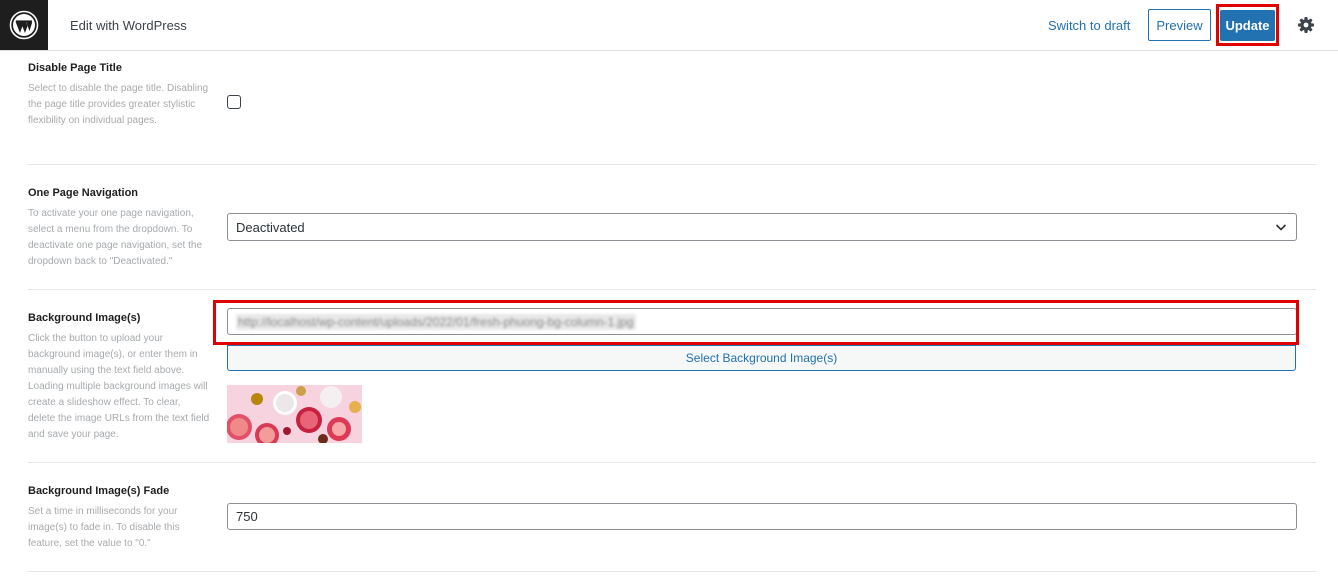 This screenshot has width=1338, height=577. Describe the element at coordinates (1247, 25) in the screenshot. I see `update-button: Update` at that location.